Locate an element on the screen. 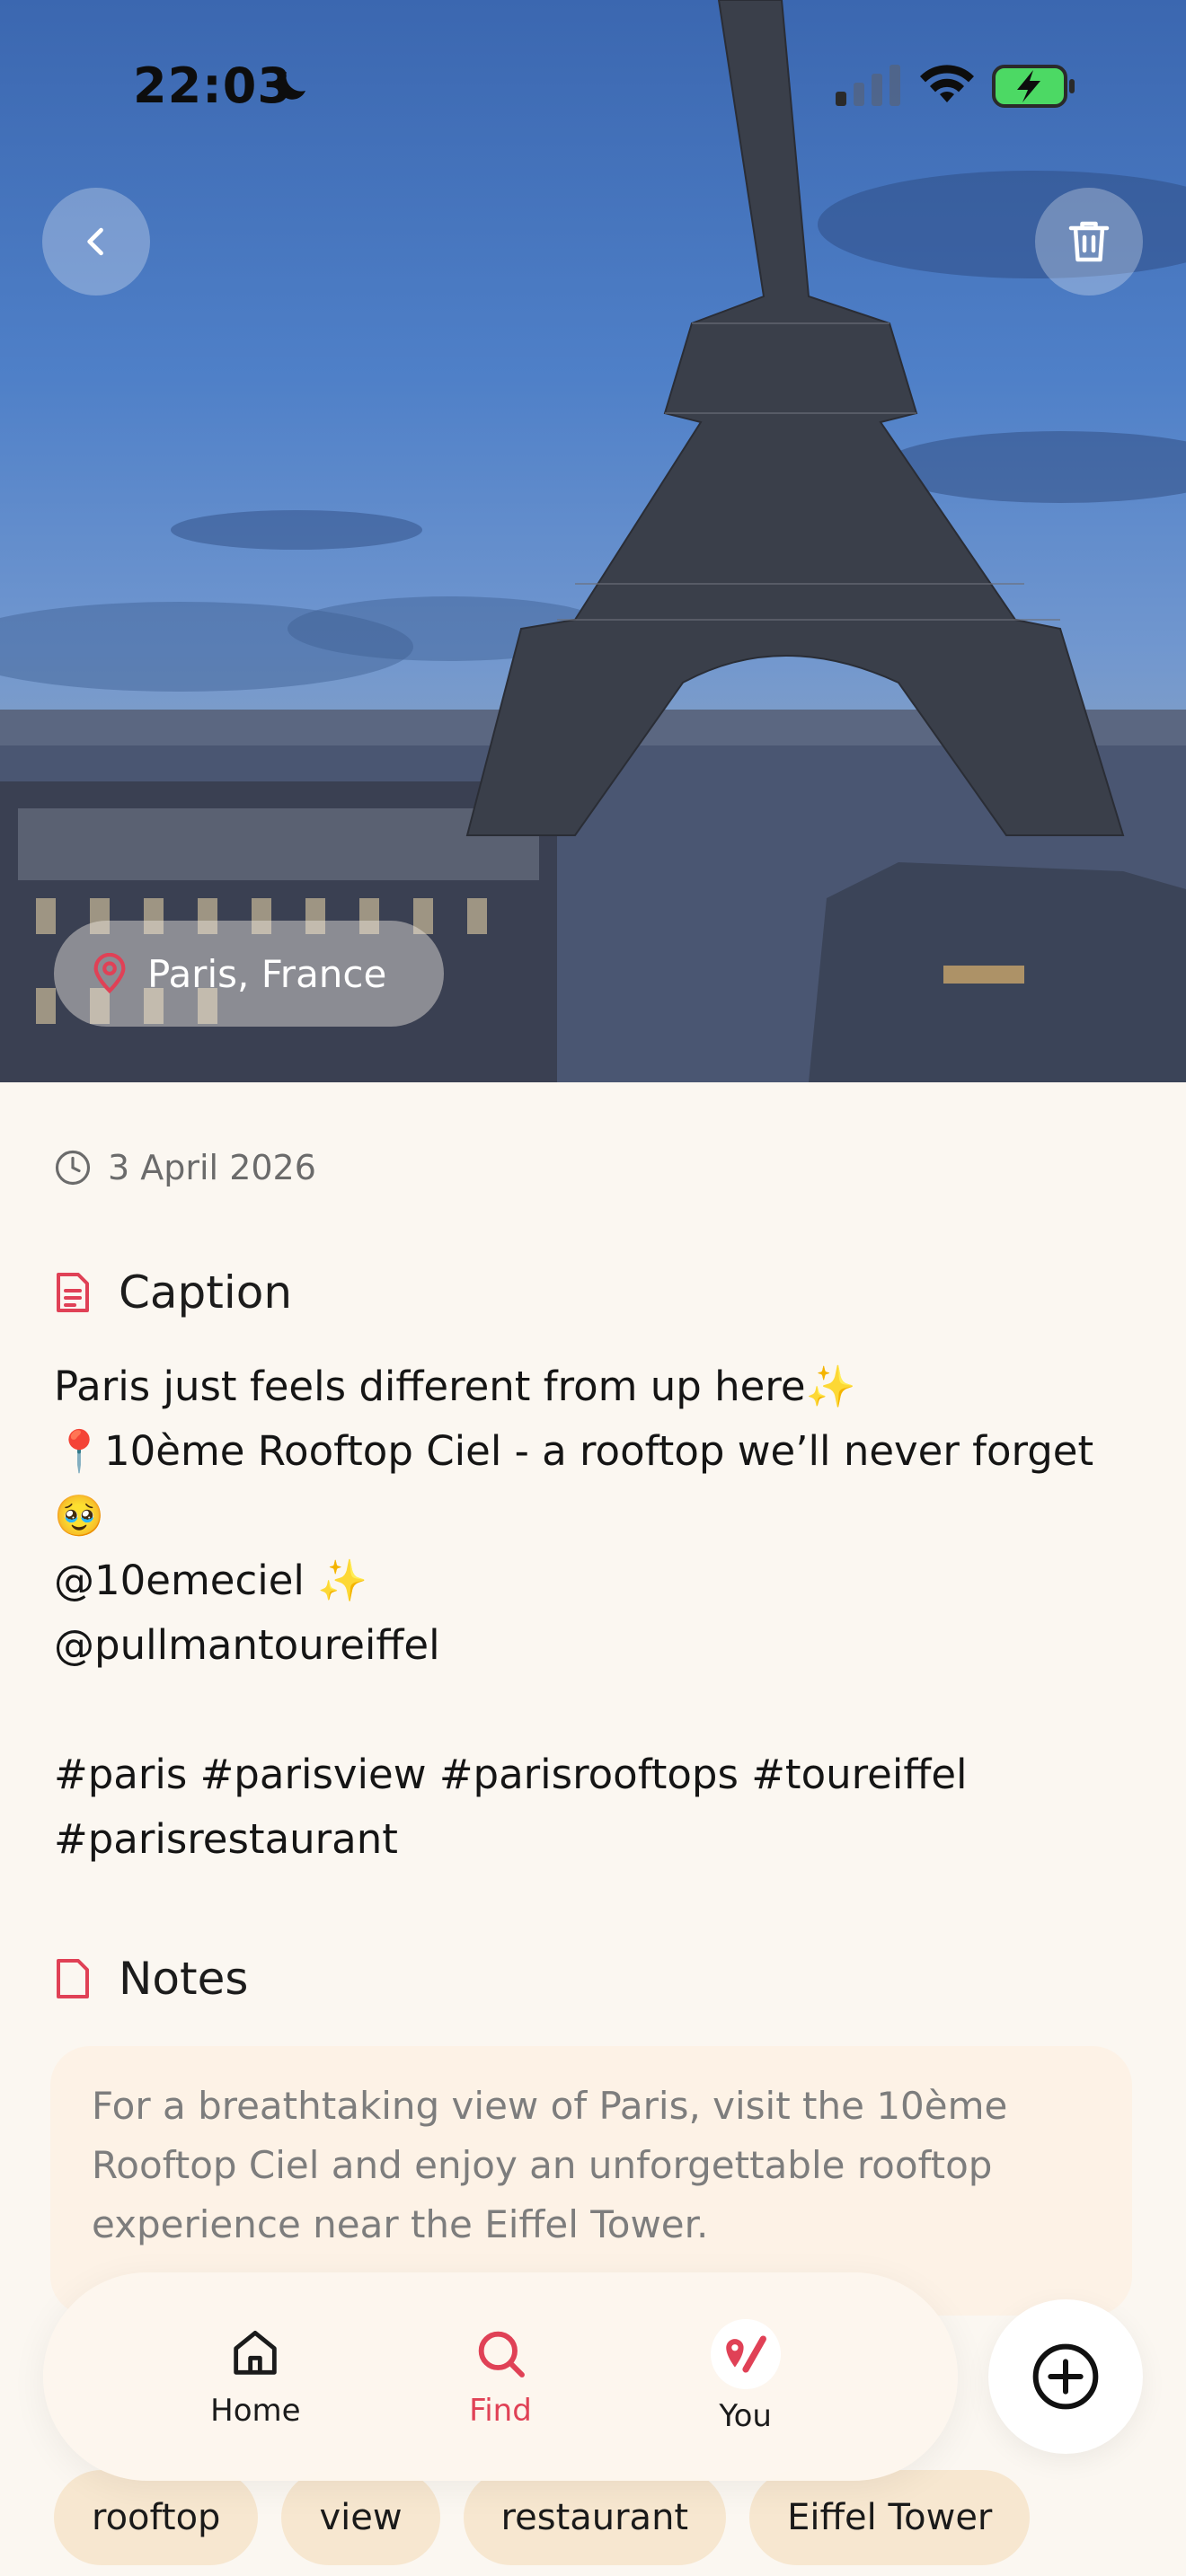 The image size is (1186, 2576). tab-find: Find is located at coordinates (500, 2377).